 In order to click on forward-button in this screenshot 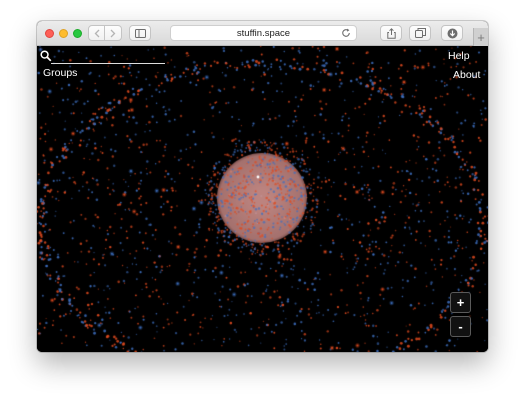, I will do `click(113, 33)`.